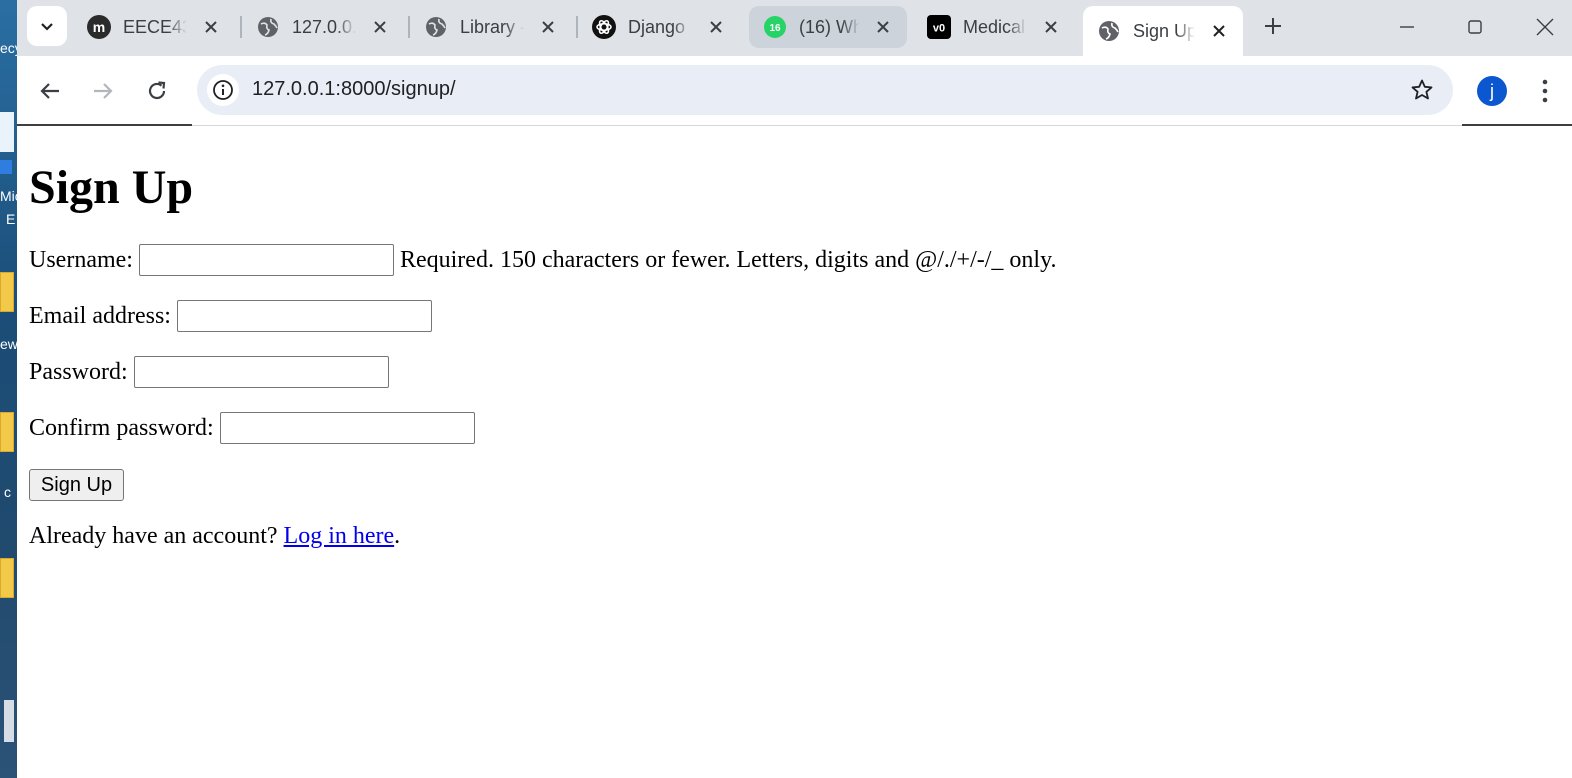 The height and width of the screenshot is (778, 1572). I want to click on confirm-password-row: Confirm password:, so click(252, 428).